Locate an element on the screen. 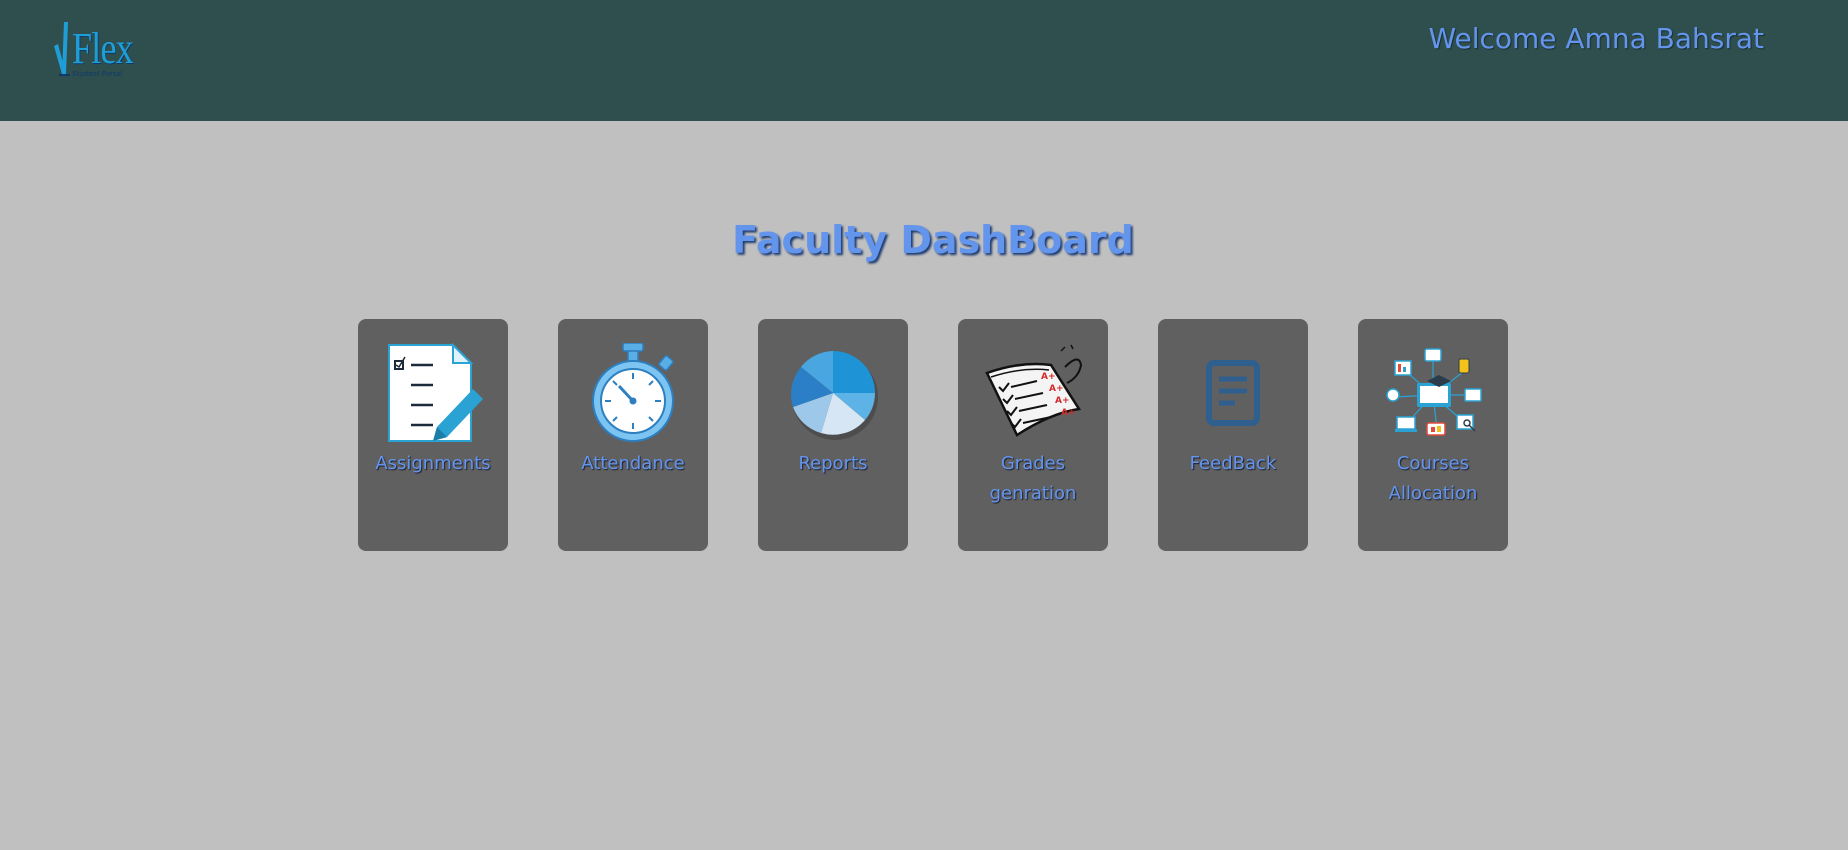 The width and height of the screenshot is (1848, 850). graded-paper-icon: A+ A+ A+ A+ is located at coordinates (1033, 393).